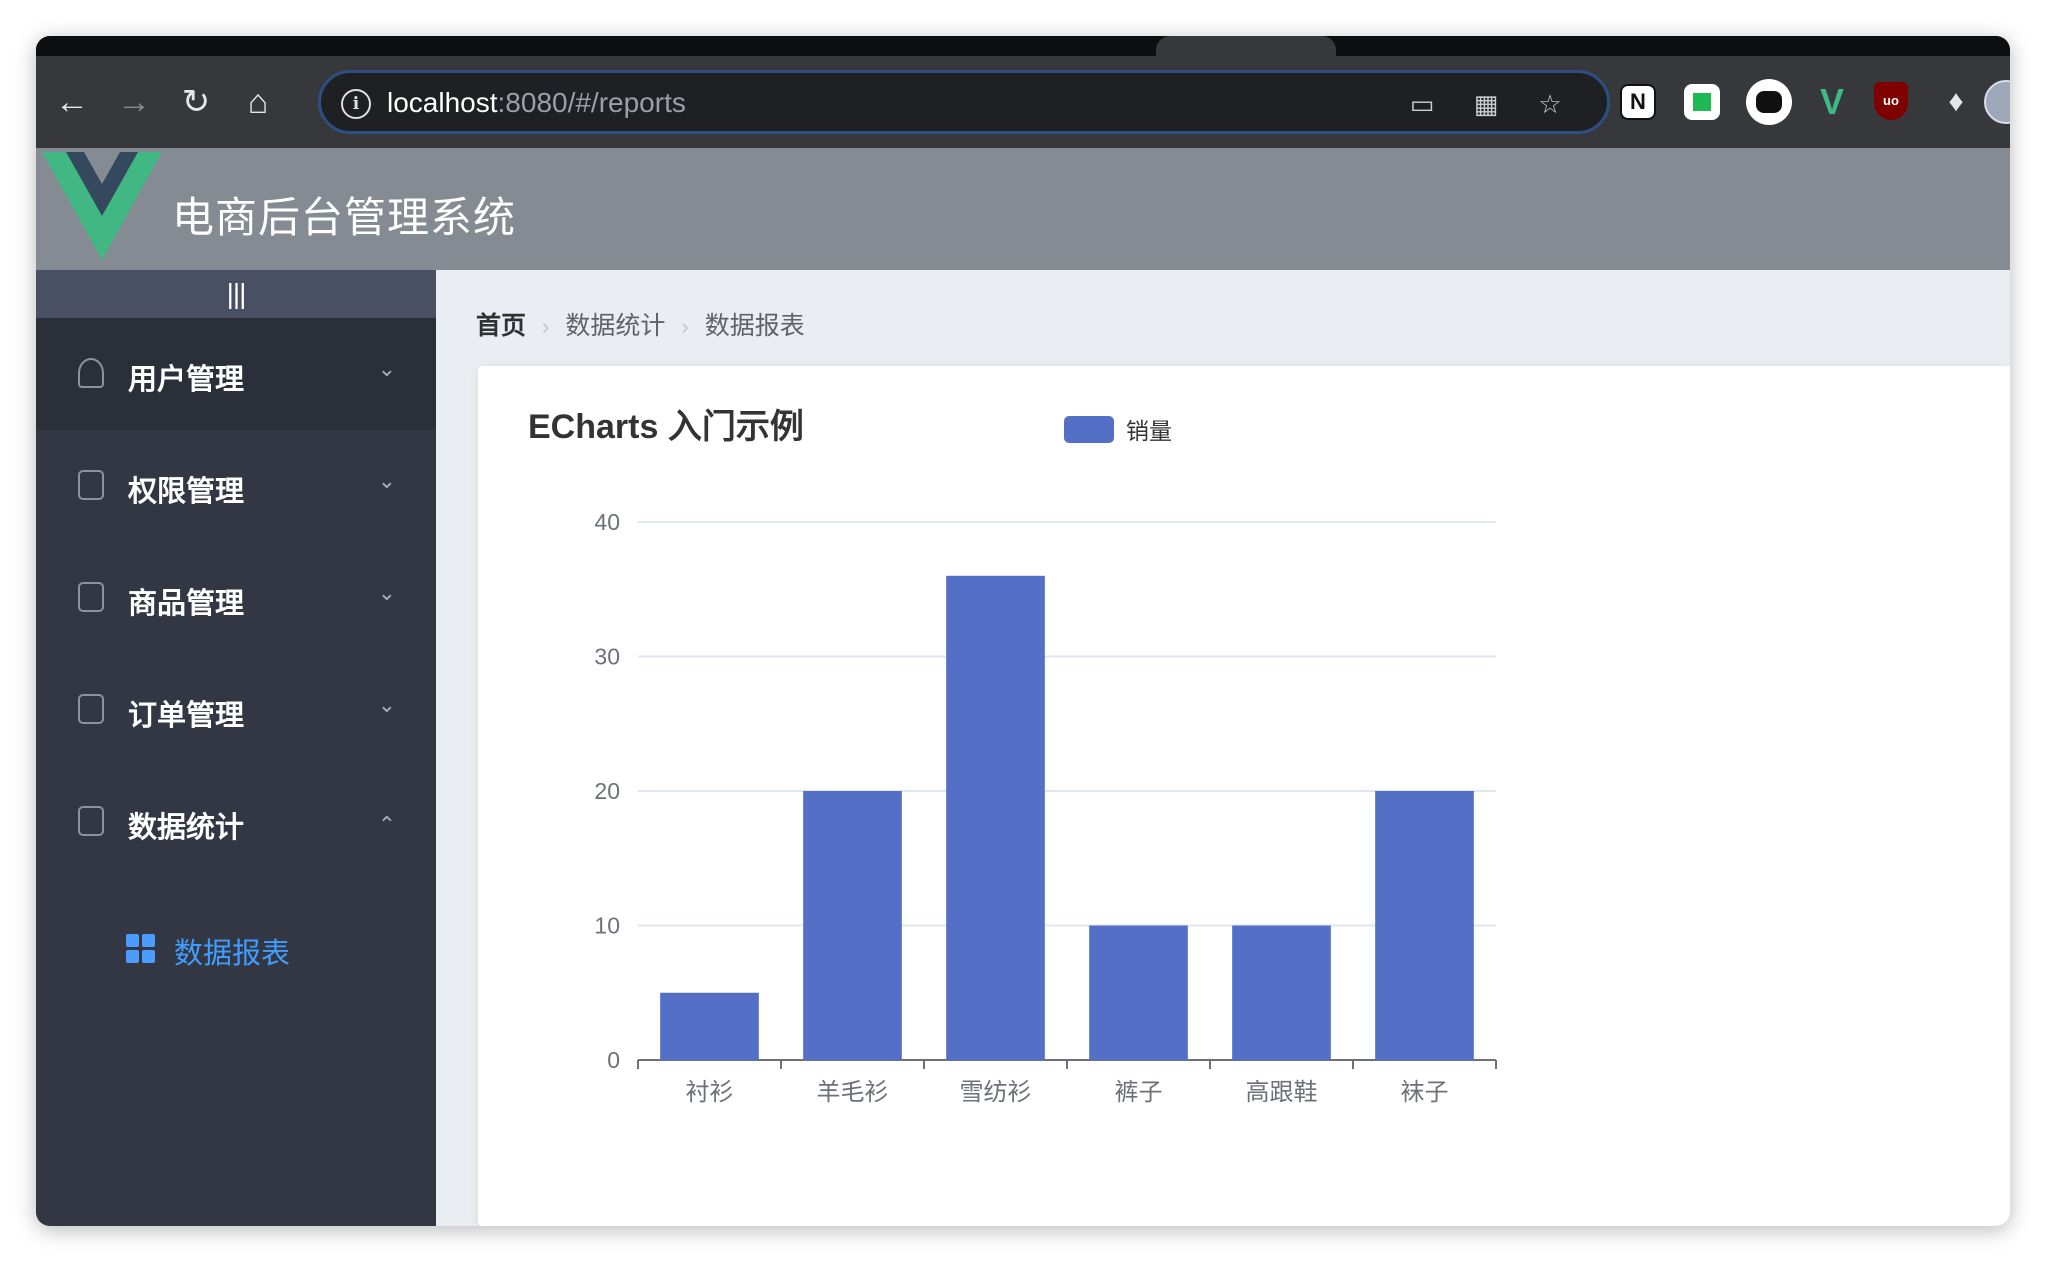  What do you see at coordinates (1997, 102) in the screenshot?
I see `profile-avatar` at bounding box center [1997, 102].